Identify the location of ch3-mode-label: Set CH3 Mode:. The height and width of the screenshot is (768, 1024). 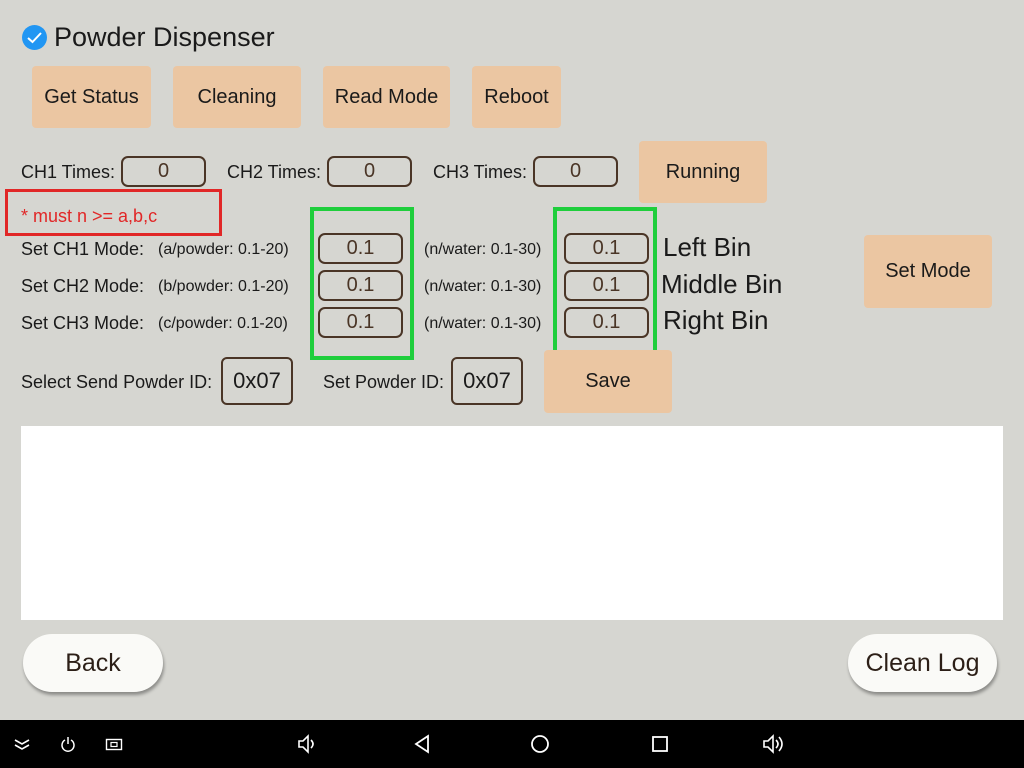
(83, 323).